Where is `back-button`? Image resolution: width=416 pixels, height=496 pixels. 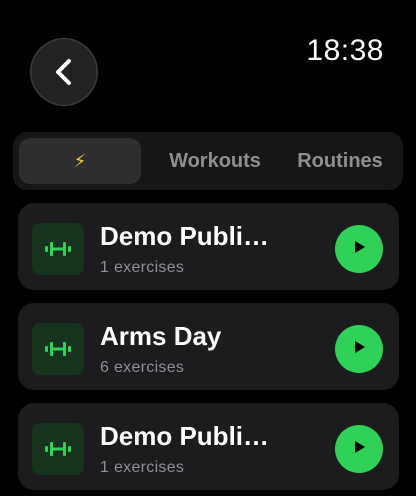 back-button is located at coordinates (64, 72).